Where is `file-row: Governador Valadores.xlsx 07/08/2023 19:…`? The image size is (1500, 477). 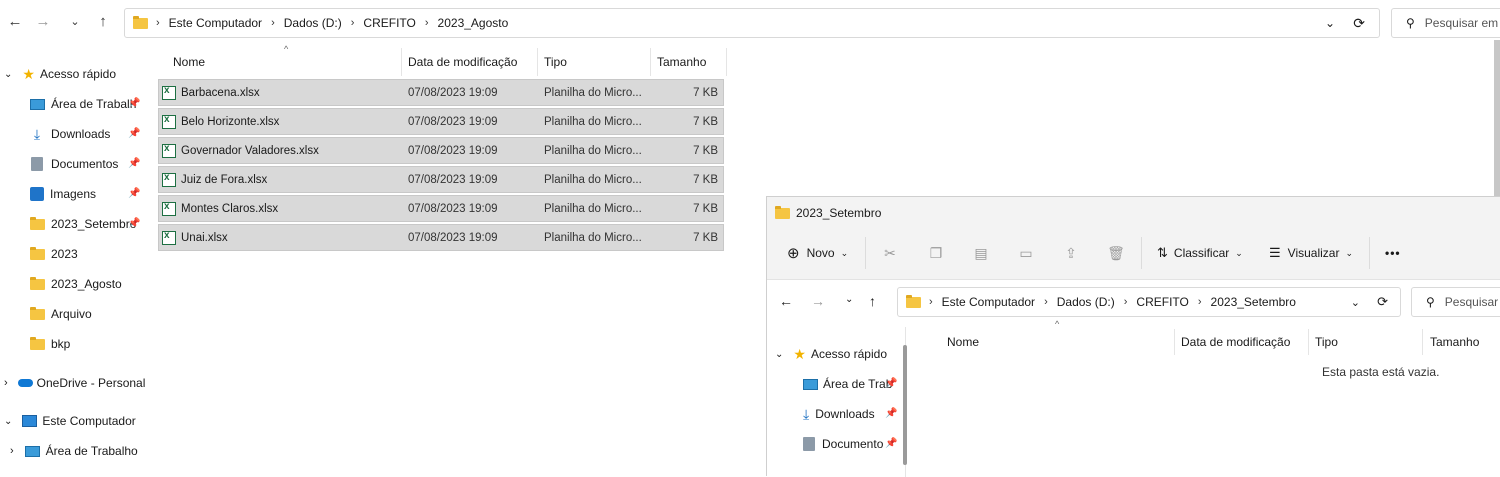
file-row: Governador Valadores.xlsx 07/08/2023 19:… is located at coordinates (441, 150).